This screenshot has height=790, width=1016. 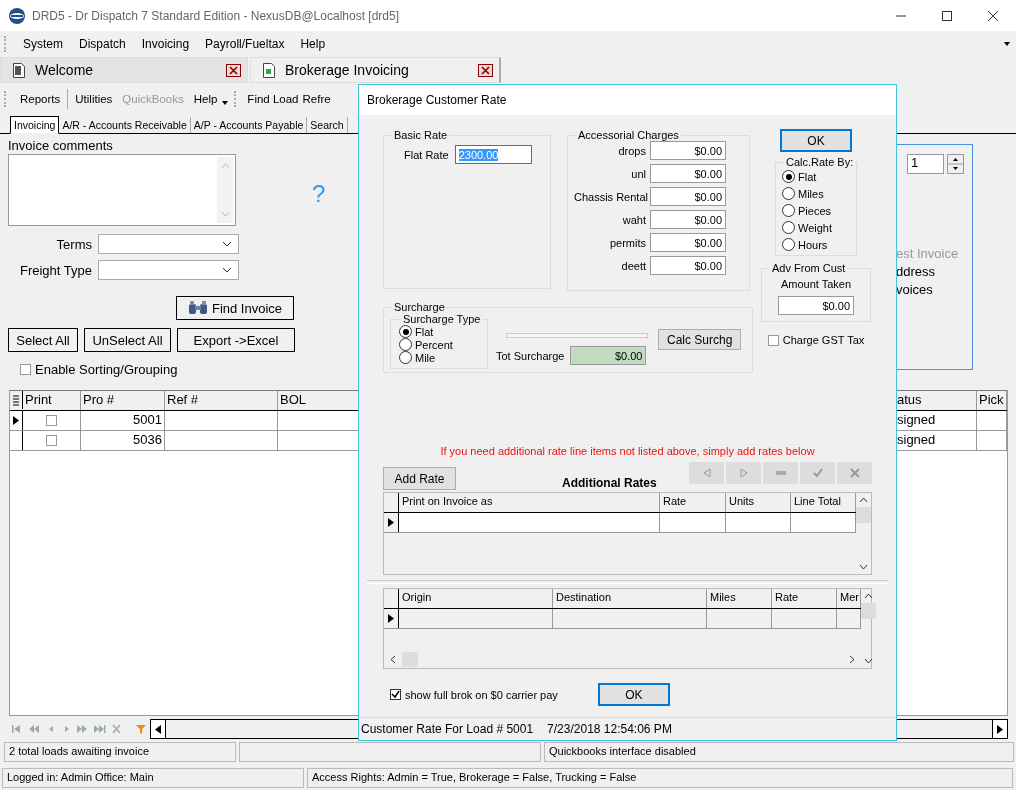 I want to click on section-title: Additional Rates, so click(x=609, y=483).